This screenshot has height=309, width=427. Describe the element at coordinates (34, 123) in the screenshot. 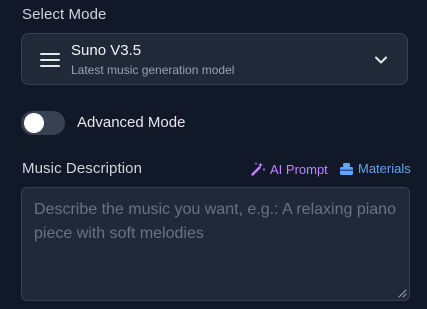

I see `toggle-knob` at that location.